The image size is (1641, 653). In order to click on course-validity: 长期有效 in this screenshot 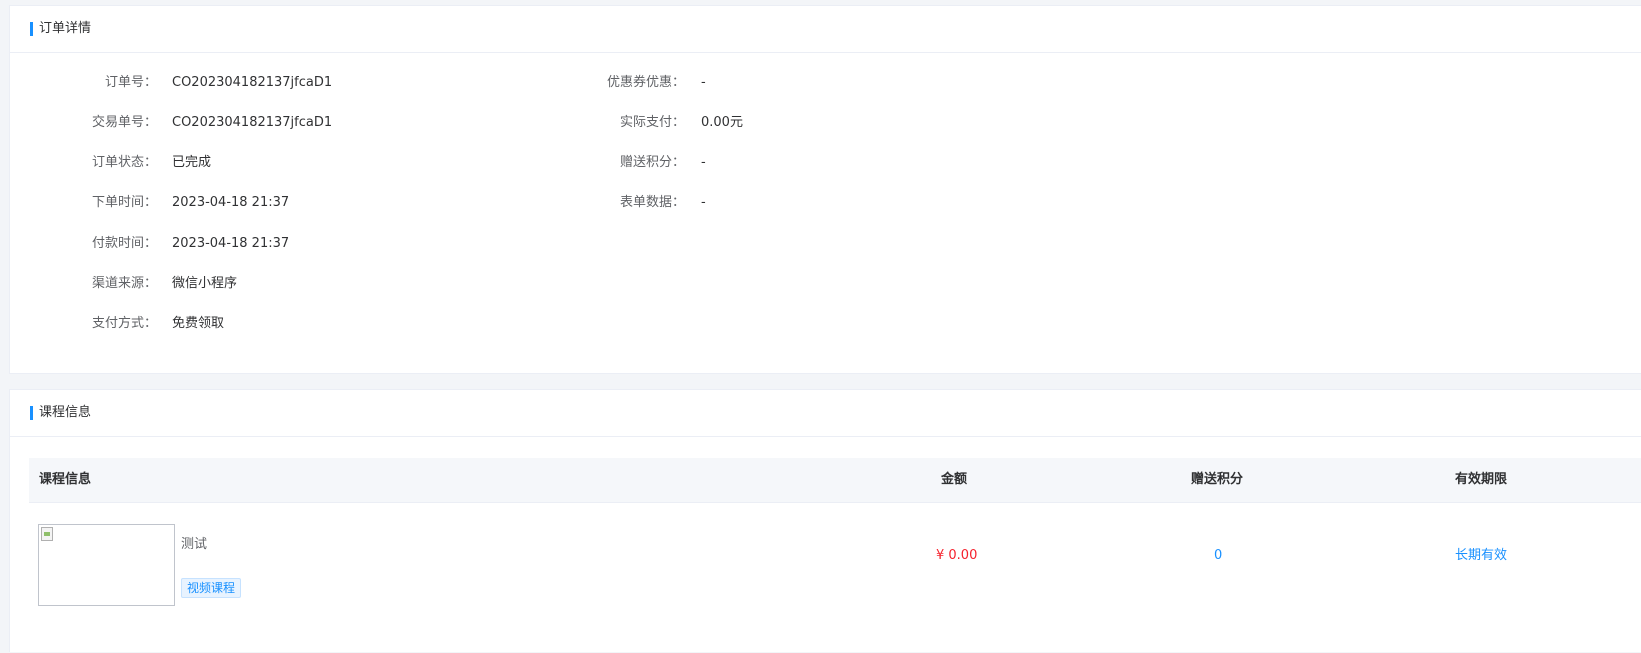, I will do `click(1481, 555)`.